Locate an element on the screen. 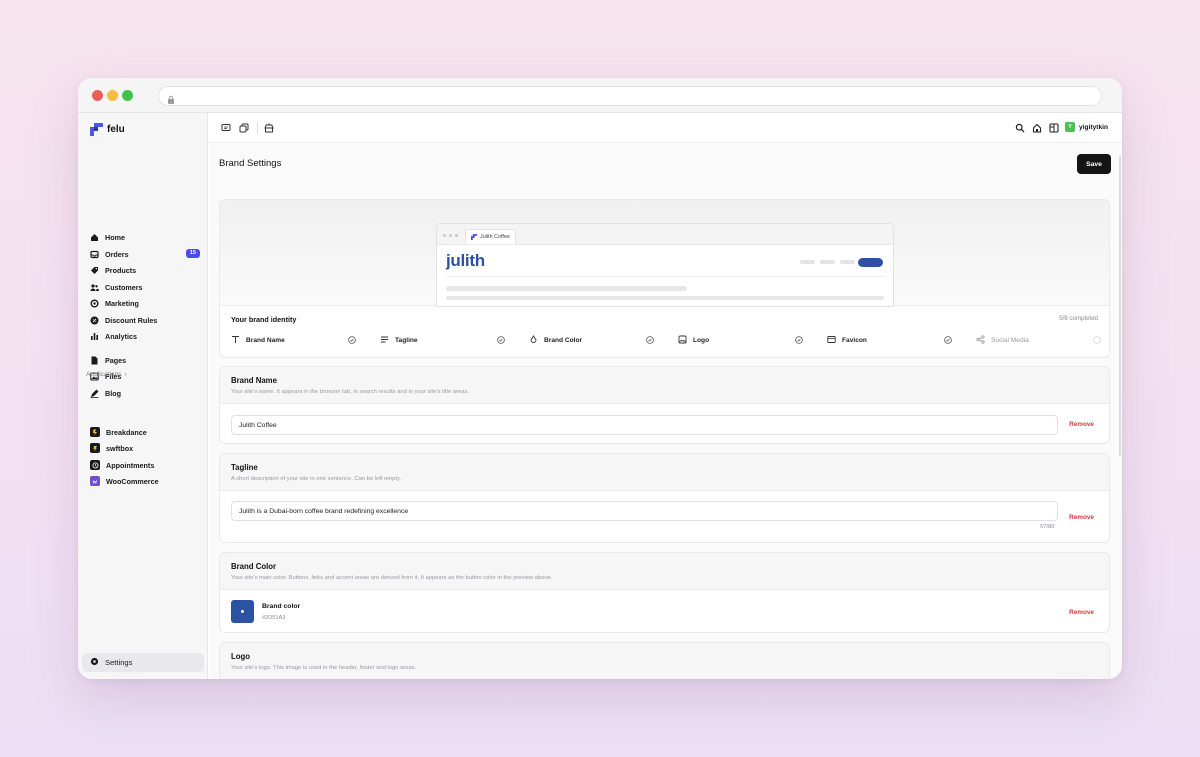 Image resolution: width=1200 pixels, height=757 pixels. gear-icon is located at coordinates (94, 662).